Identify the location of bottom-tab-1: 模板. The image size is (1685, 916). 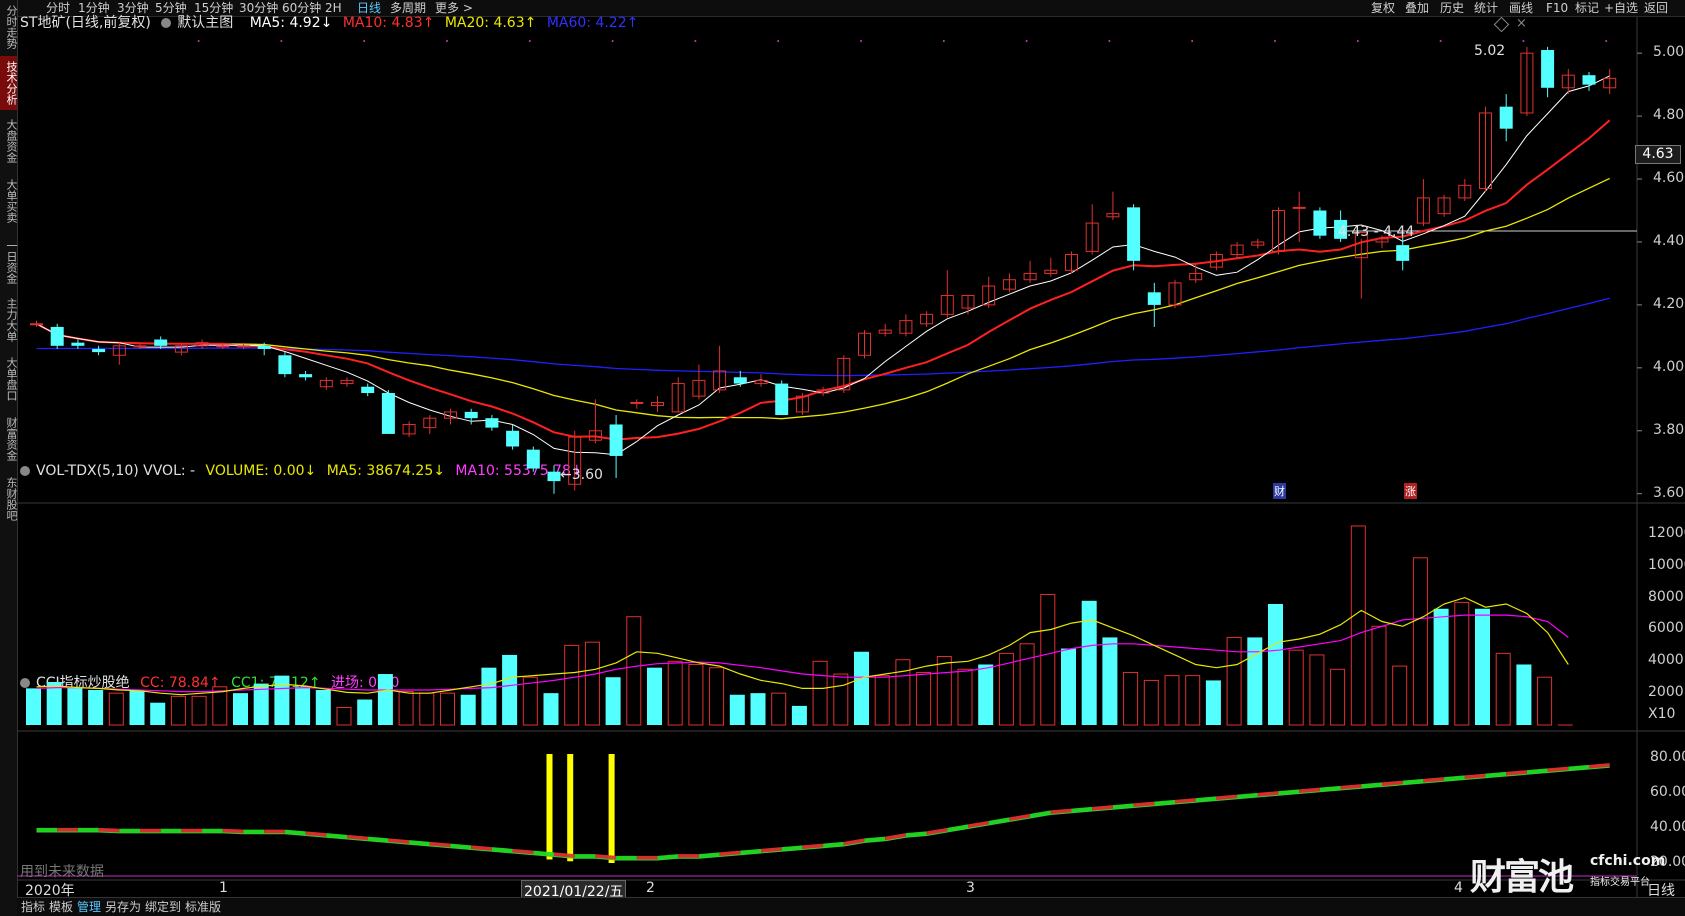
(61, 907).